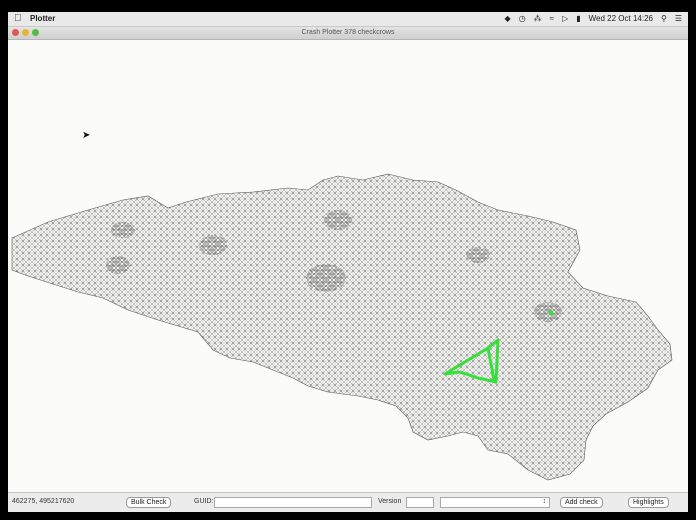 The image size is (696, 520). What do you see at coordinates (678, 18) in the screenshot?
I see `list-icon: ☰` at bounding box center [678, 18].